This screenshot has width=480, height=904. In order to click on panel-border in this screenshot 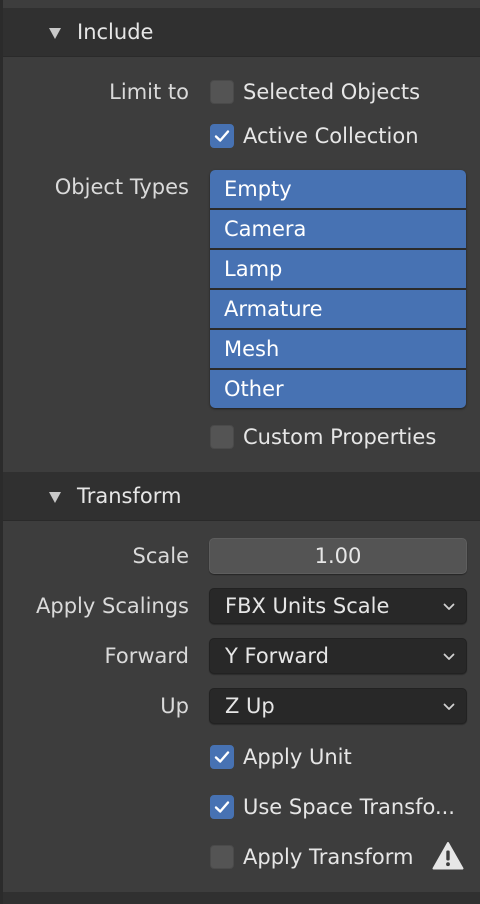, I will do `click(1, 452)`.